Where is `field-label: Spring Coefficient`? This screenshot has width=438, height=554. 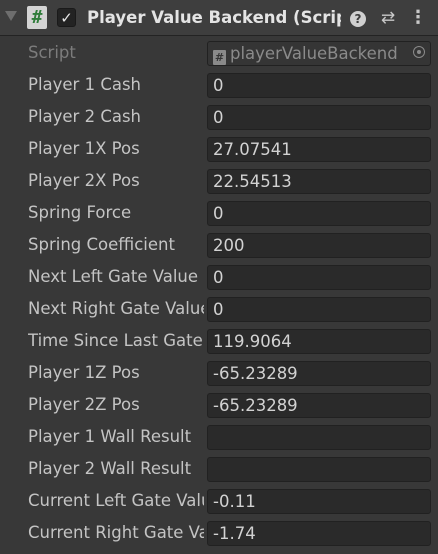 field-label: Spring Coefficient is located at coordinates (101, 244).